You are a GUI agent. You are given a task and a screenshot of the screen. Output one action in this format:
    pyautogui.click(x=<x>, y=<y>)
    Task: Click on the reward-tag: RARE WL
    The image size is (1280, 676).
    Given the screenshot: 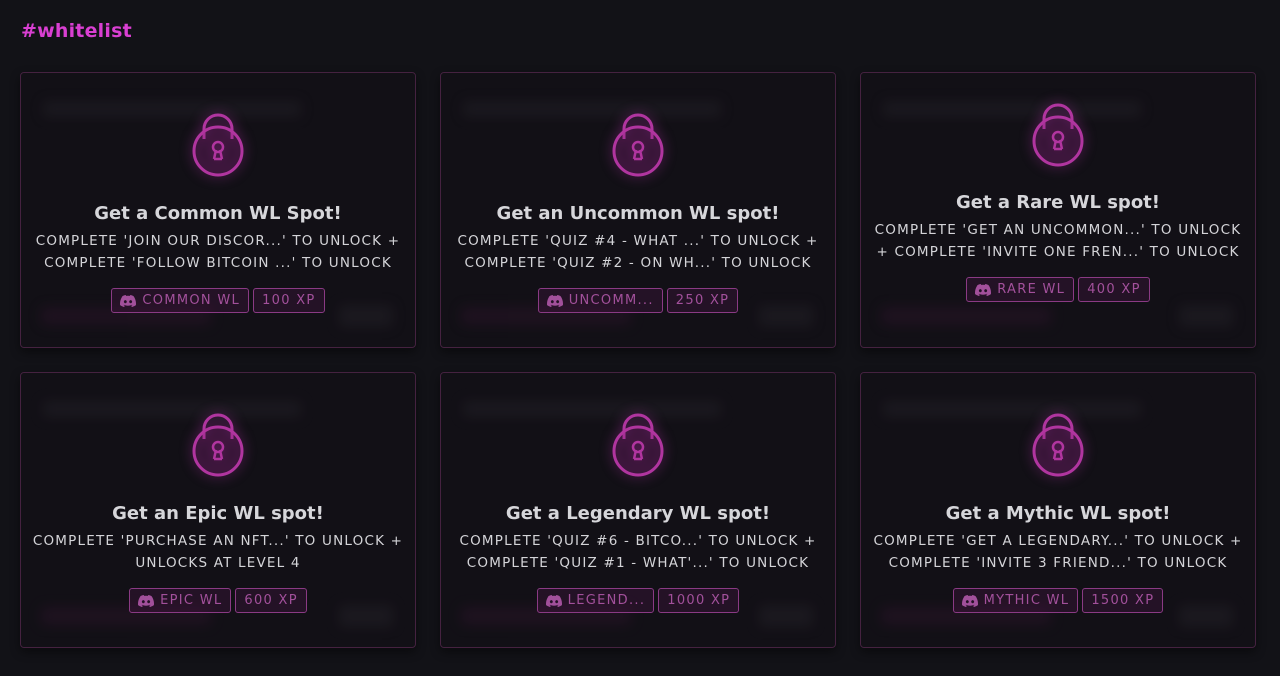 What is the action you would take?
    pyautogui.click(x=1020, y=289)
    